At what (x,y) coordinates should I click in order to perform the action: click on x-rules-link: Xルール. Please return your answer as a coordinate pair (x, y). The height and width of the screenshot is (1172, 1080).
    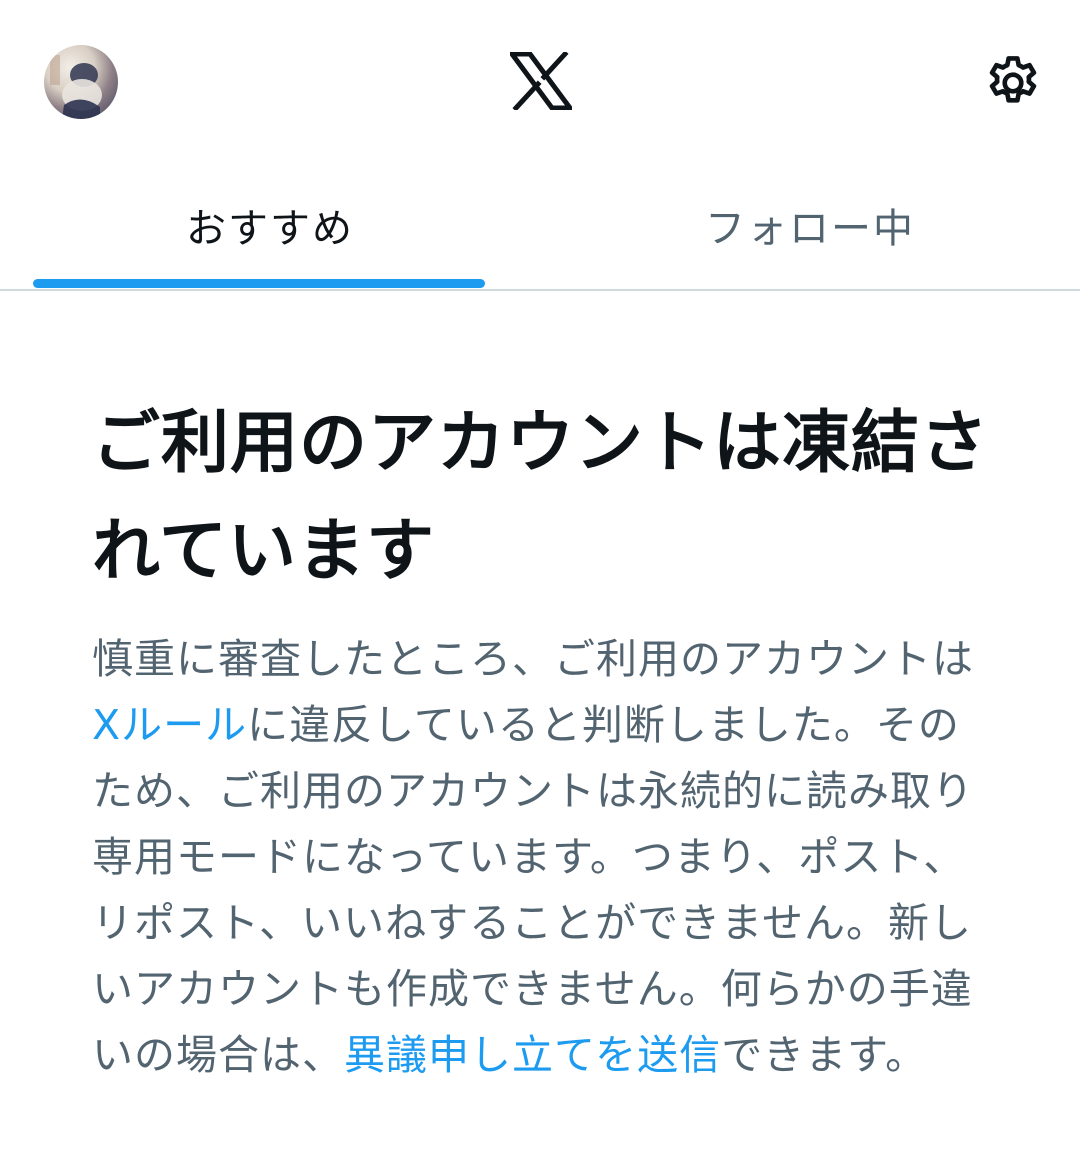
    Looking at the image, I should click on (169, 725).